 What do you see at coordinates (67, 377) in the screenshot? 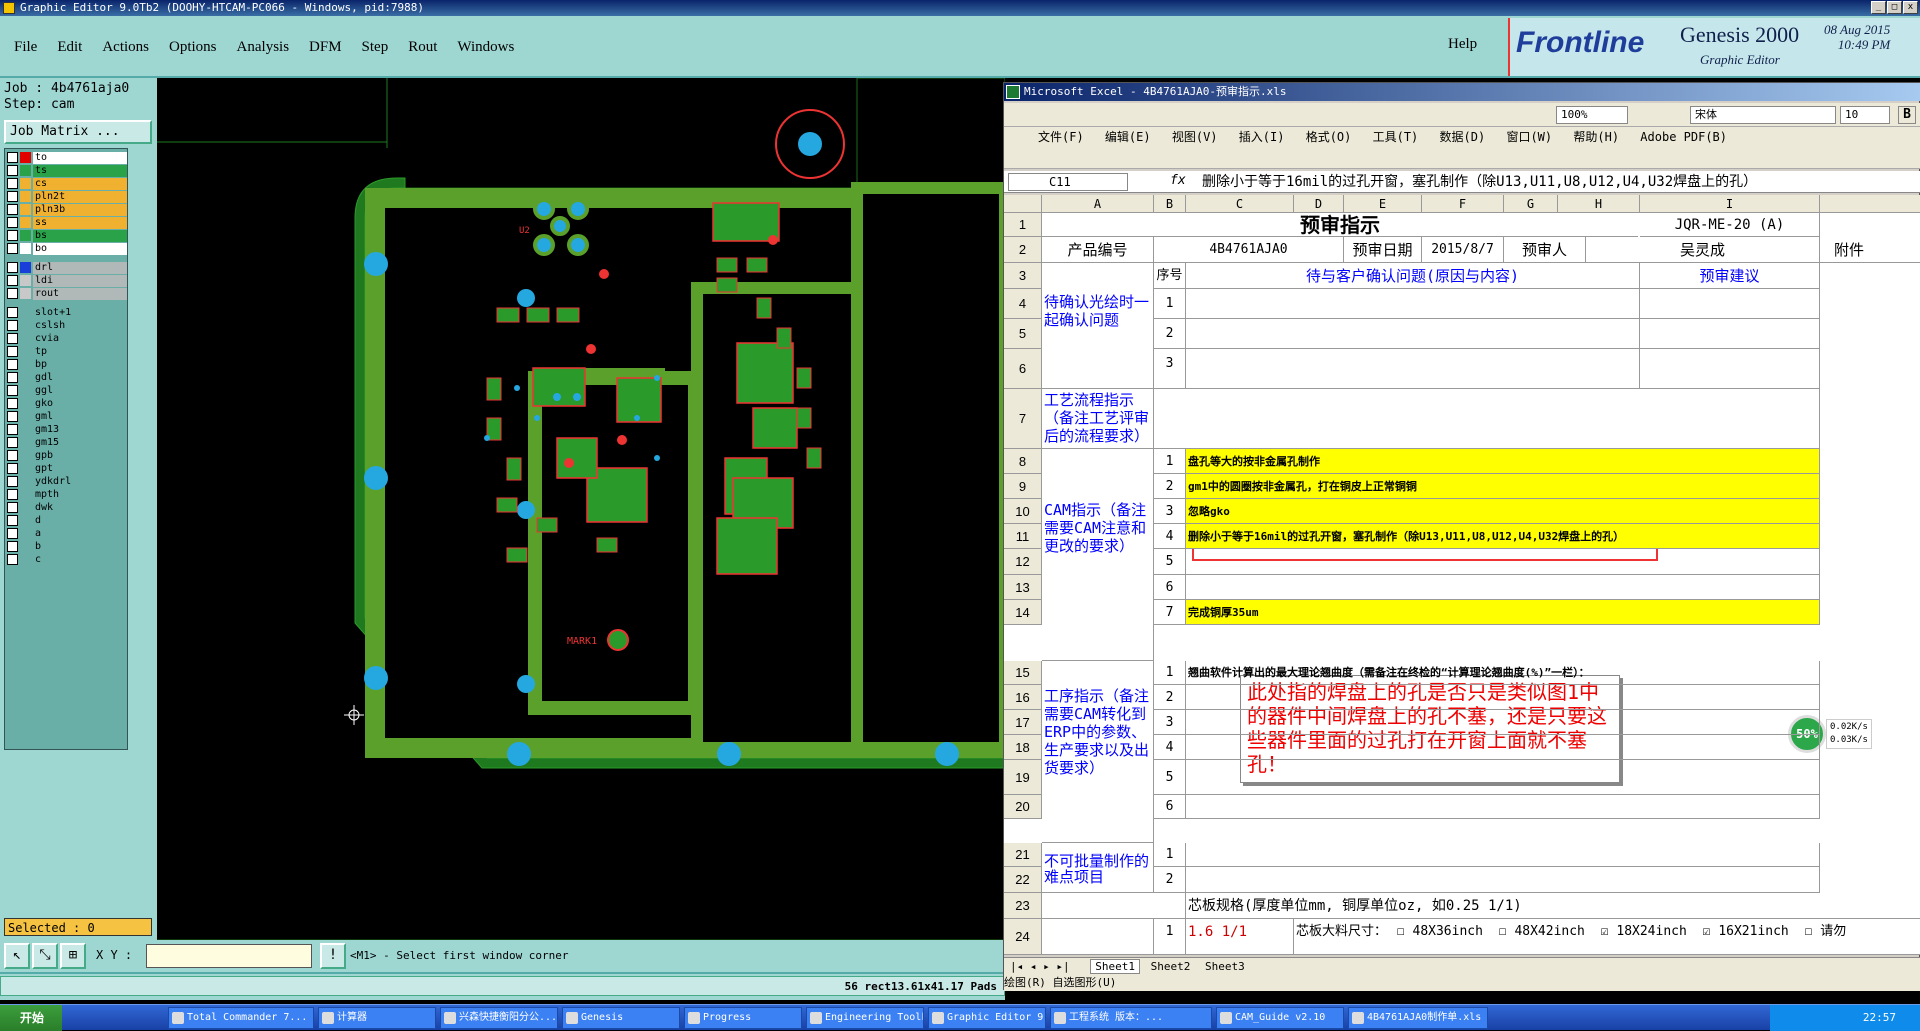
I see `layer-row: gdl` at bounding box center [67, 377].